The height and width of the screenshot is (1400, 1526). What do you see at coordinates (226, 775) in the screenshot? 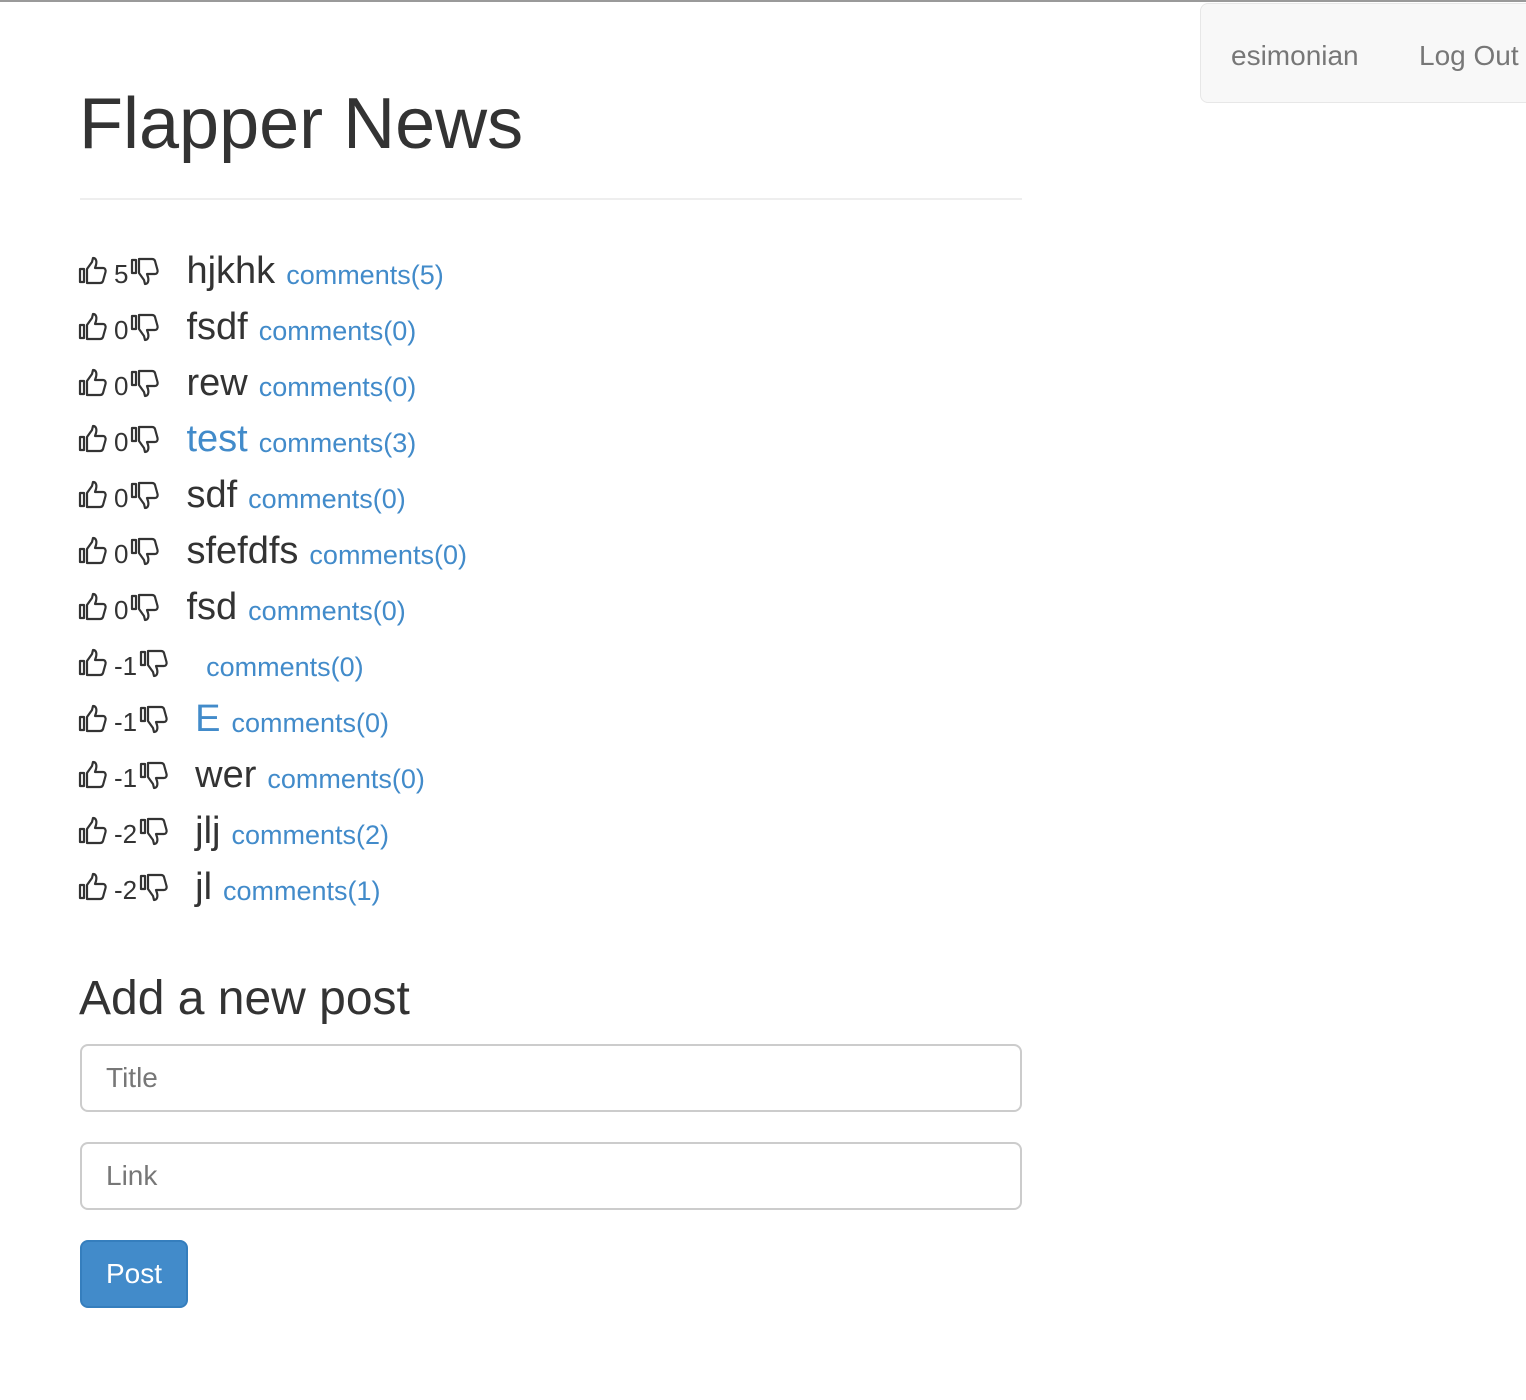
I see `post-title: wer` at bounding box center [226, 775].